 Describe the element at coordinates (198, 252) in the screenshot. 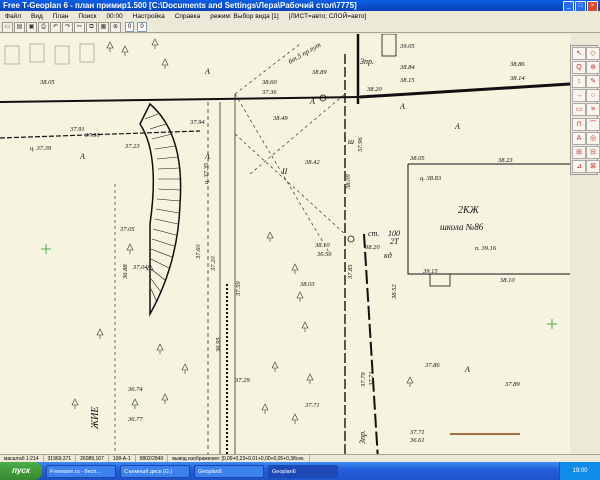

I see `elev-label: 37.60` at that location.